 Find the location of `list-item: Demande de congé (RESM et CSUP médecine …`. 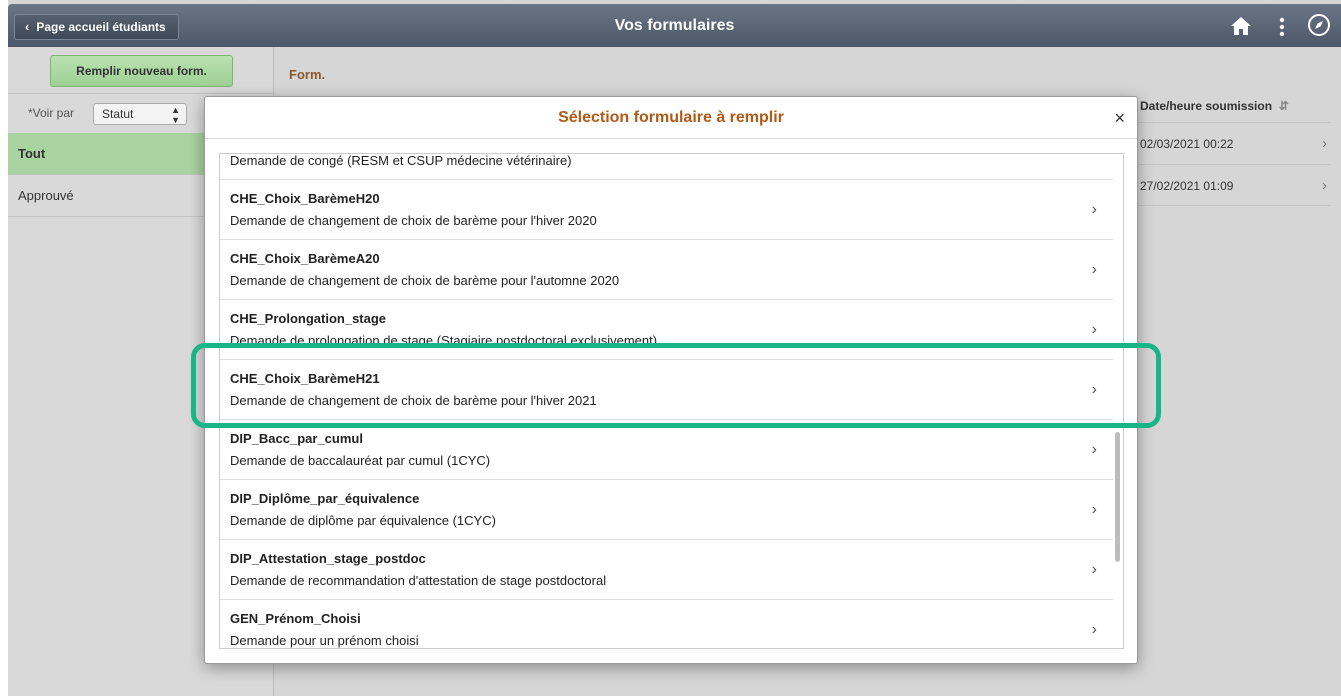

list-item: Demande de congé (RESM et CSUP médecine … is located at coordinates (666, 166).